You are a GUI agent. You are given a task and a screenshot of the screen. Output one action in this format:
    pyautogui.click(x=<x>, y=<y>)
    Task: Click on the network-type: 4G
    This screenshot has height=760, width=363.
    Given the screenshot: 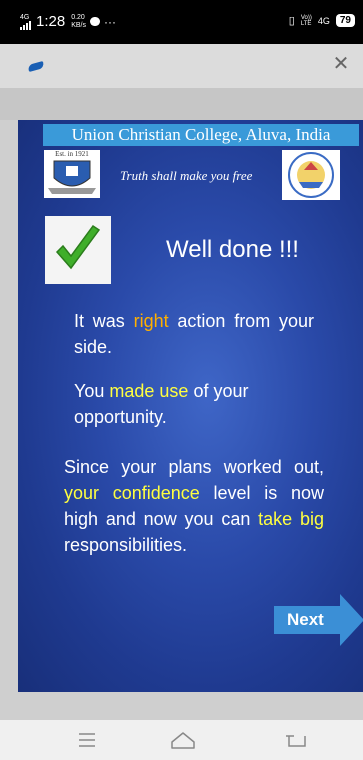 What is the action you would take?
    pyautogui.click(x=323, y=20)
    